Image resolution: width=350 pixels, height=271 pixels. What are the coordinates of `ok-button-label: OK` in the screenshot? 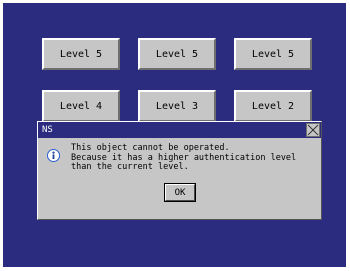 It's located at (180, 192).